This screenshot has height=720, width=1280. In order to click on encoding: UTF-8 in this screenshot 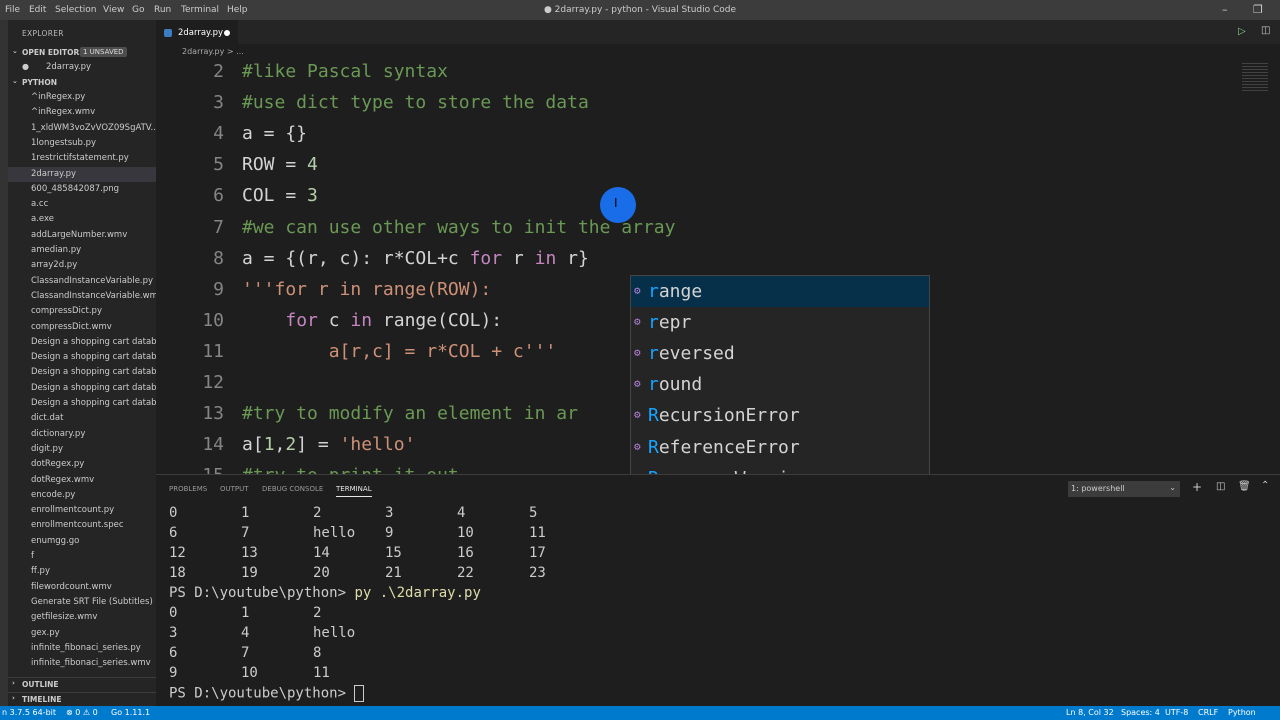, I will do `click(1176, 712)`.